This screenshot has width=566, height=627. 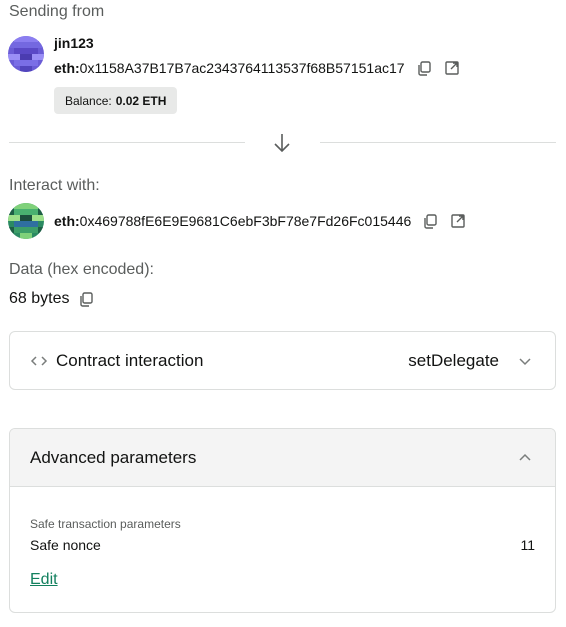 What do you see at coordinates (44, 580) in the screenshot?
I see `edit-link: Edit` at bounding box center [44, 580].